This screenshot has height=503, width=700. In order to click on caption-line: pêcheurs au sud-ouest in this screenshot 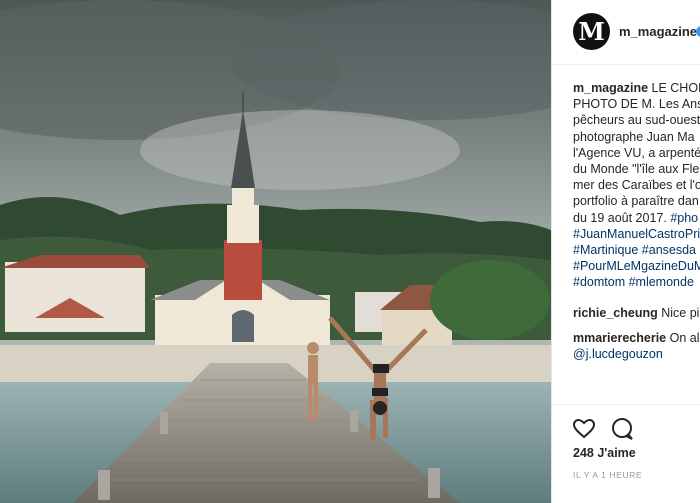, I will do `click(636, 120)`.